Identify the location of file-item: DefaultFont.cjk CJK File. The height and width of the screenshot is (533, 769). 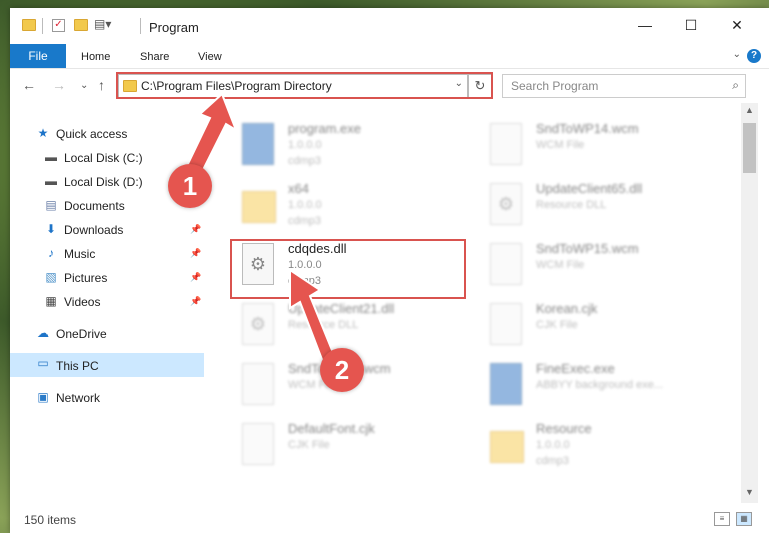
(357, 445).